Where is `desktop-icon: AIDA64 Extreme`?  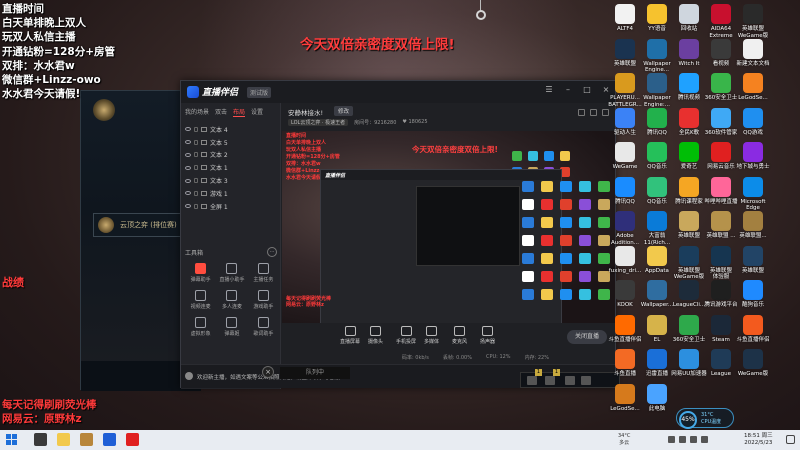
desktop-icon: AIDA64 Extreme is located at coordinates (721, 21).